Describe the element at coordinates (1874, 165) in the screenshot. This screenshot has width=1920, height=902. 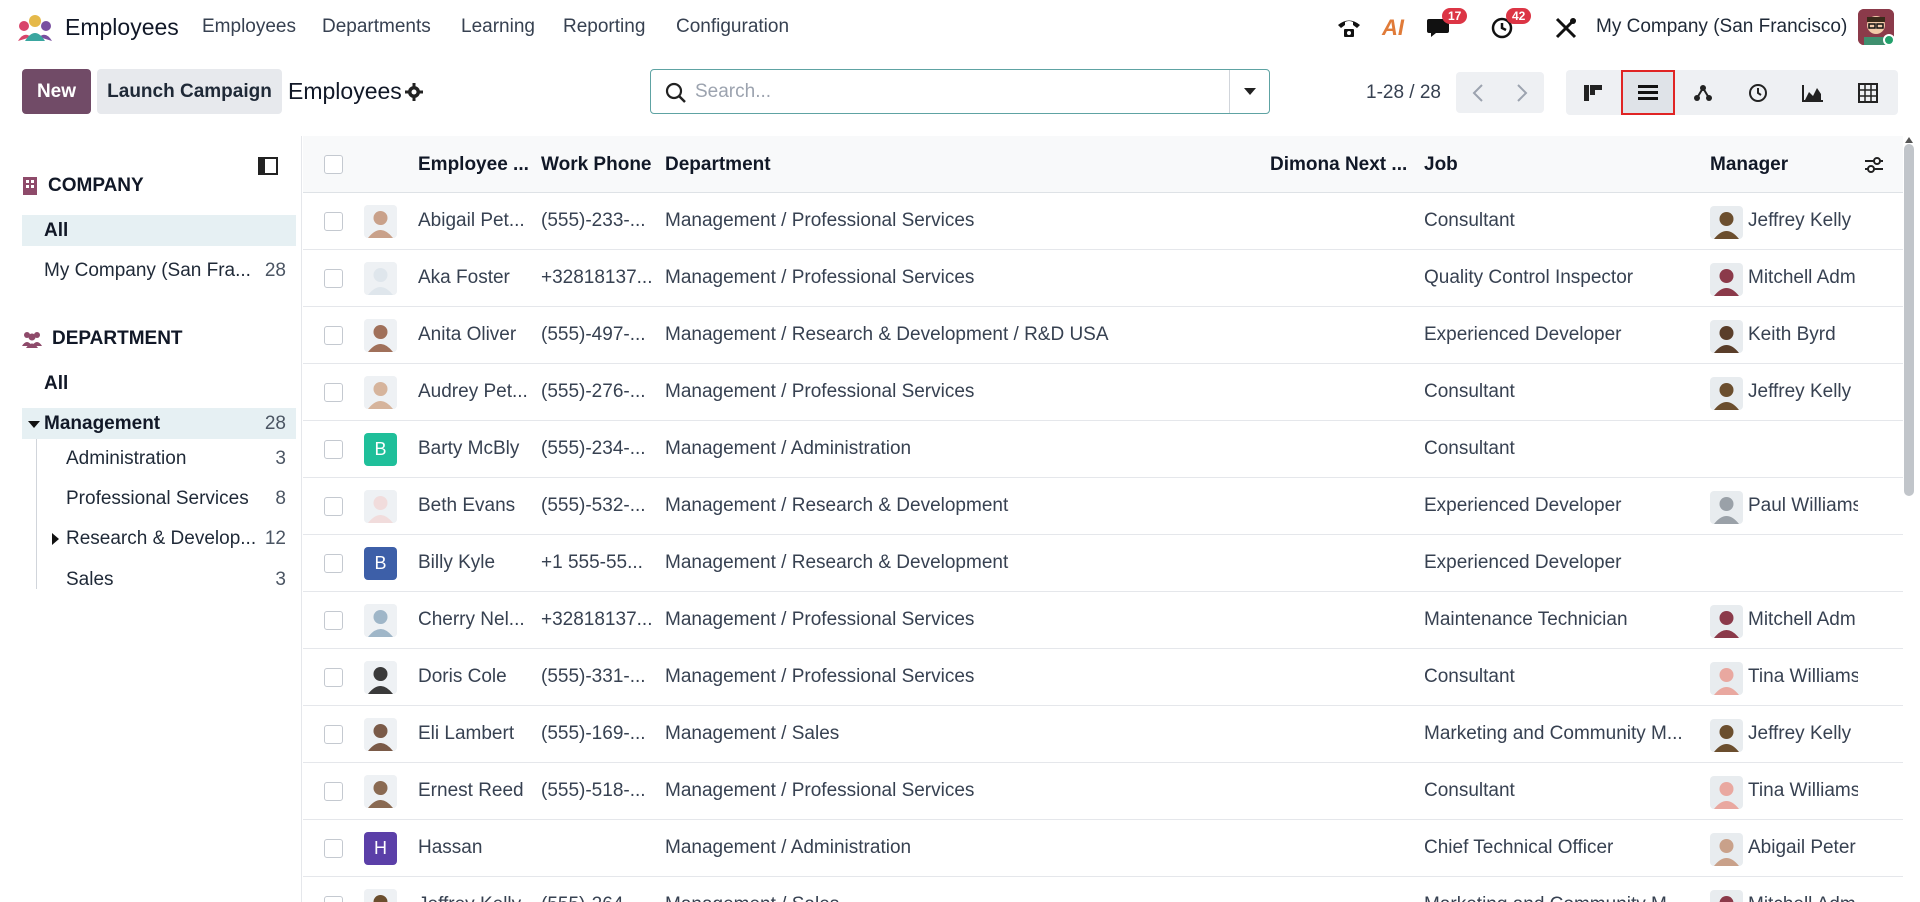
I see `optional-columns-icon` at that location.